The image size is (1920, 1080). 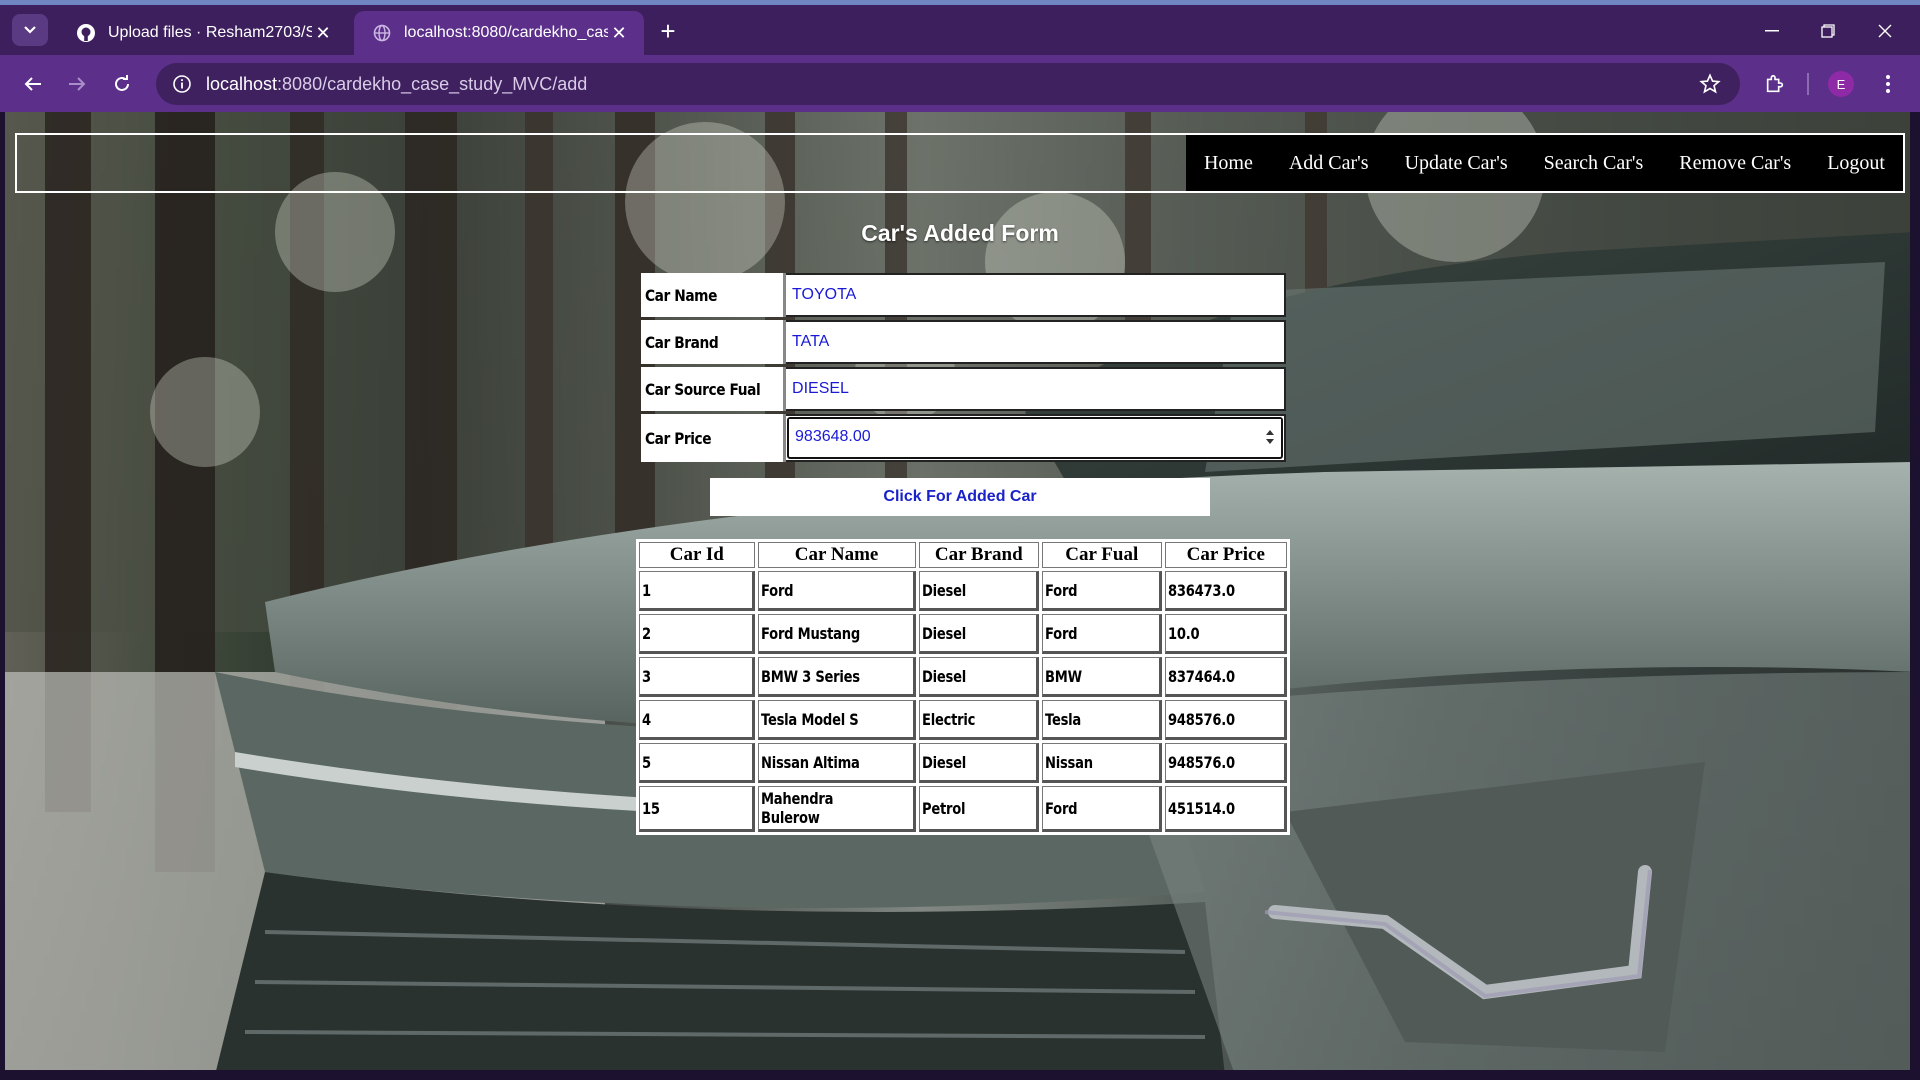 I want to click on tab-localhost: localhost:8080/cardekho_case_ ✕, so click(x=499, y=33).